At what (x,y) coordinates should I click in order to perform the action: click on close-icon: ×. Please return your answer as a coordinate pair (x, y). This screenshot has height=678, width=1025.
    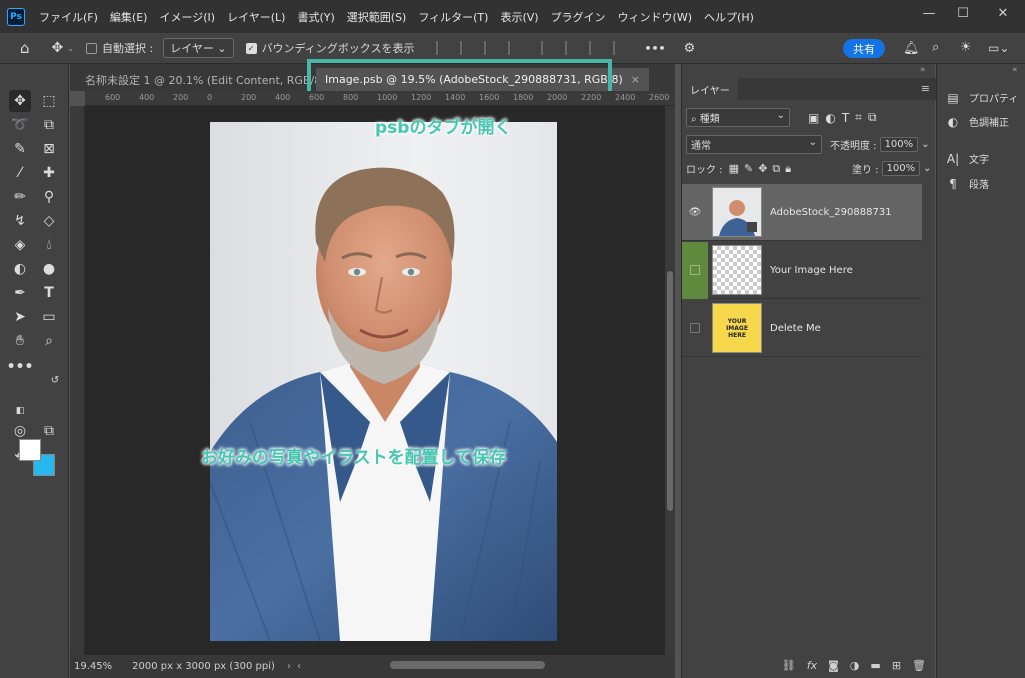
    Looking at the image, I should click on (635, 79).